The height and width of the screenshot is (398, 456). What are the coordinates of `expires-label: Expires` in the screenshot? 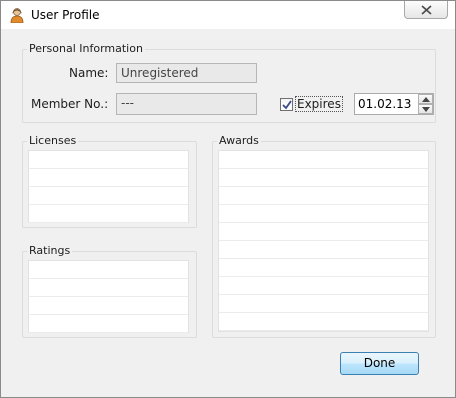 It's located at (319, 104).